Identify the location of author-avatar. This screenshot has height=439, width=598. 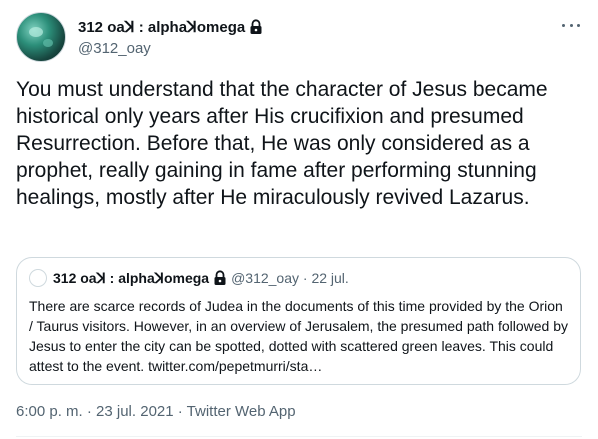
(41, 37).